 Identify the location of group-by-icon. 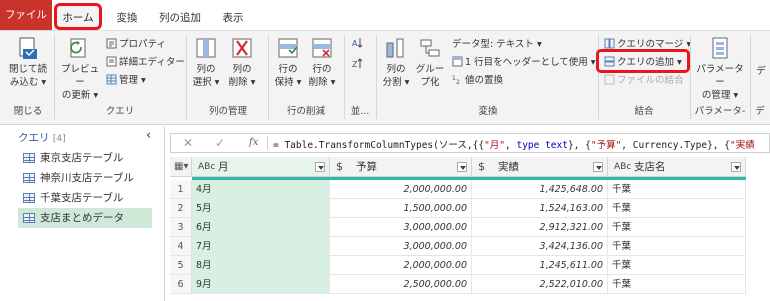
(430, 48).